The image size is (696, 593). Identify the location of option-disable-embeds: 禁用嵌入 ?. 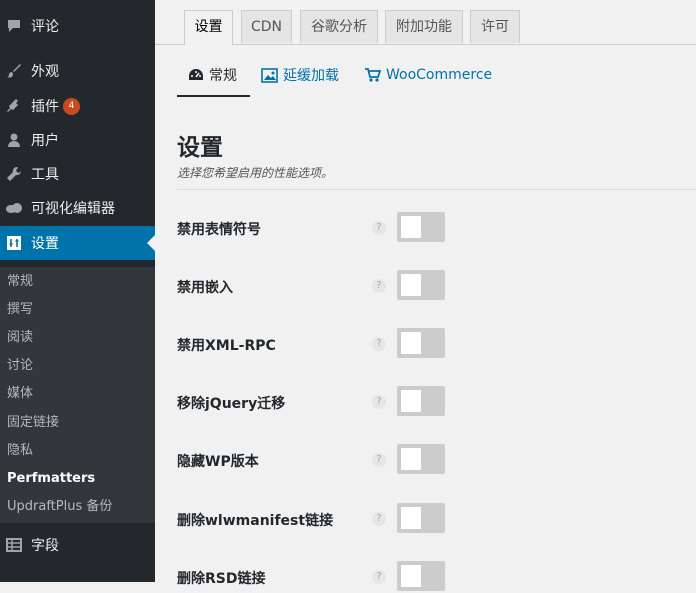
(436, 286).